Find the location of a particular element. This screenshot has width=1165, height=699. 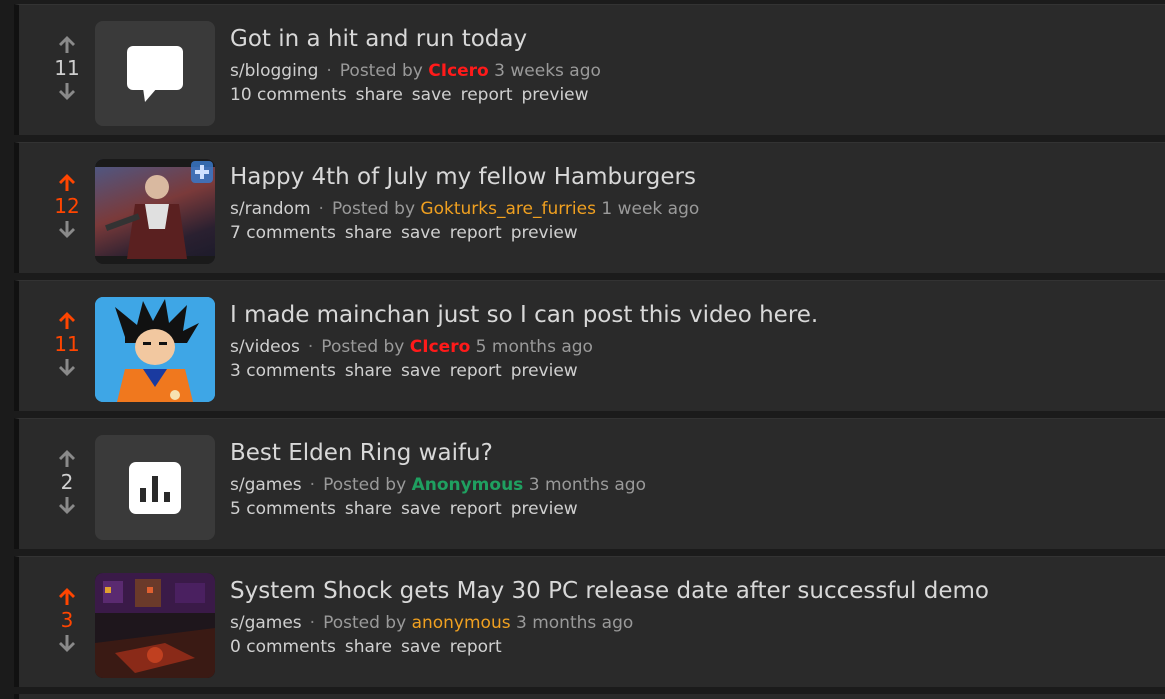

comments-link: 7 comments is located at coordinates (283, 233).